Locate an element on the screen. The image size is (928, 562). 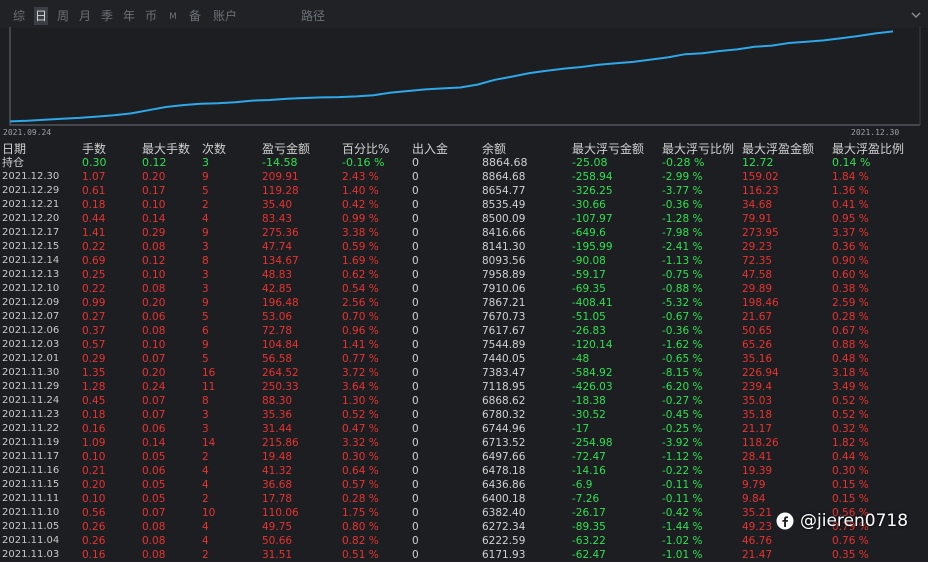
cell-max-lots: 0.29 is located at coordinates (154, 233).